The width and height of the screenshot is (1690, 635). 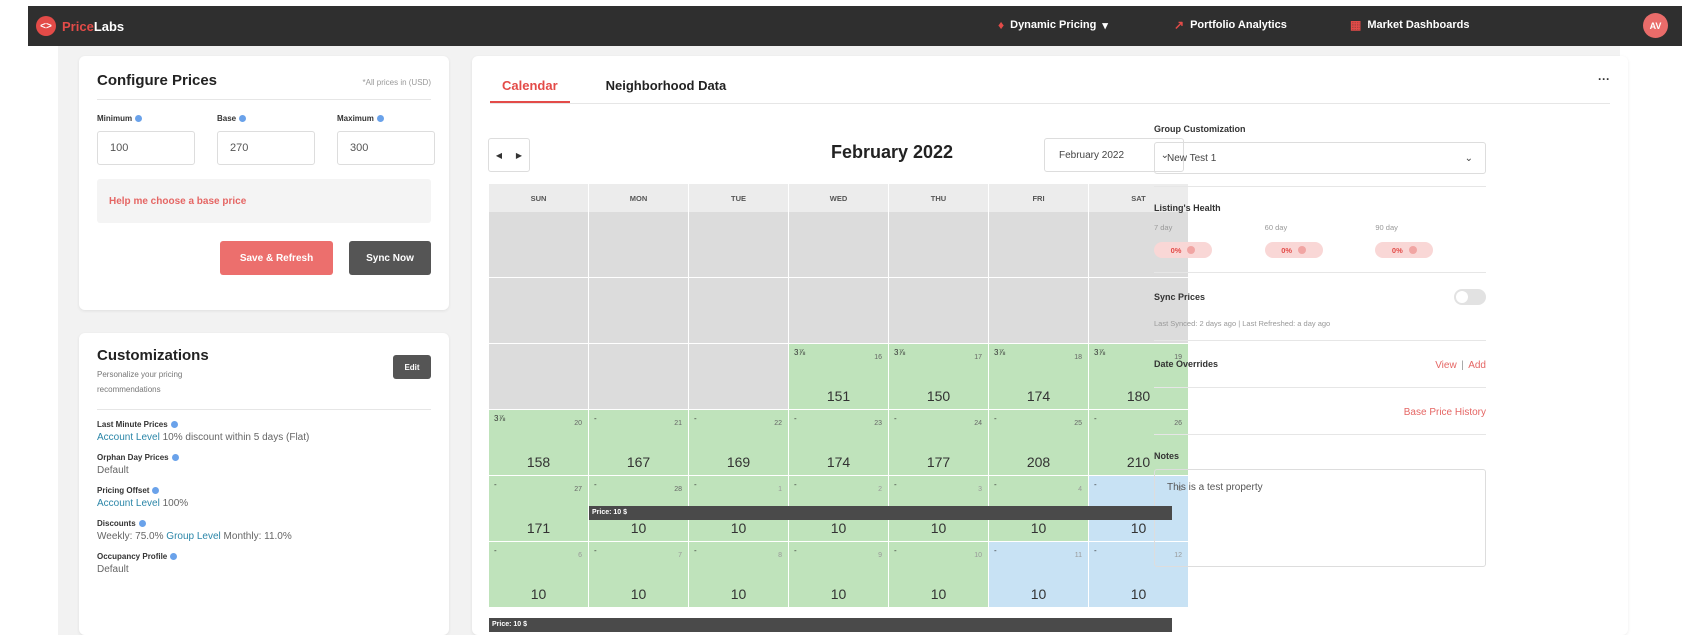 I want to click on listing-health-label: Listing's Health, so click(x=1187, y=208).